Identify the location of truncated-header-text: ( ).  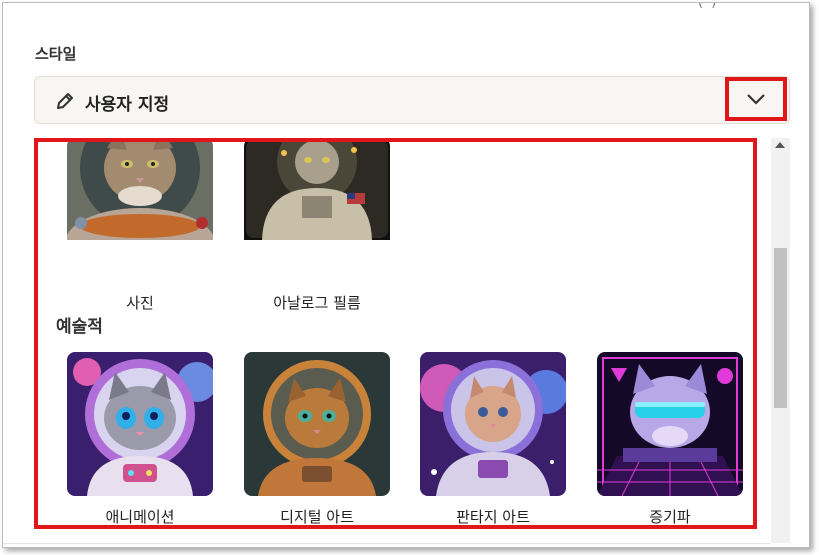
(708, 6).